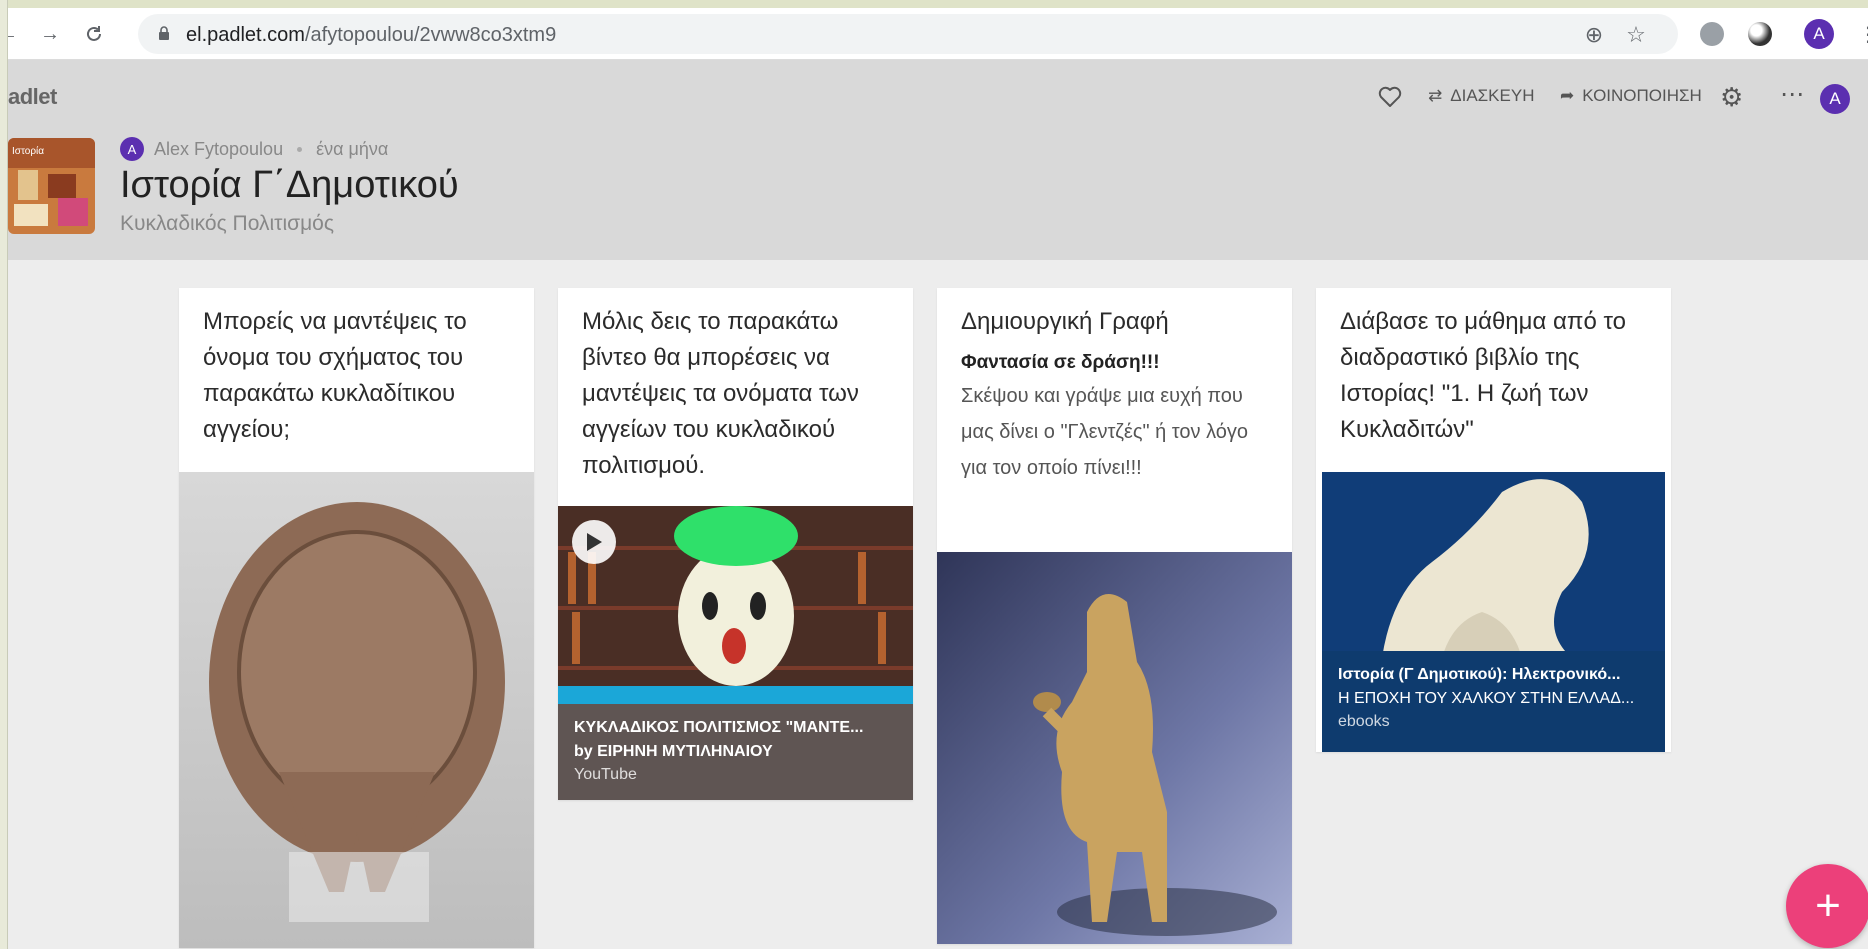  What do you see at coordinates (594, 542) in the screenshot?
I see `play-icon` at bounding box center [594, 542].